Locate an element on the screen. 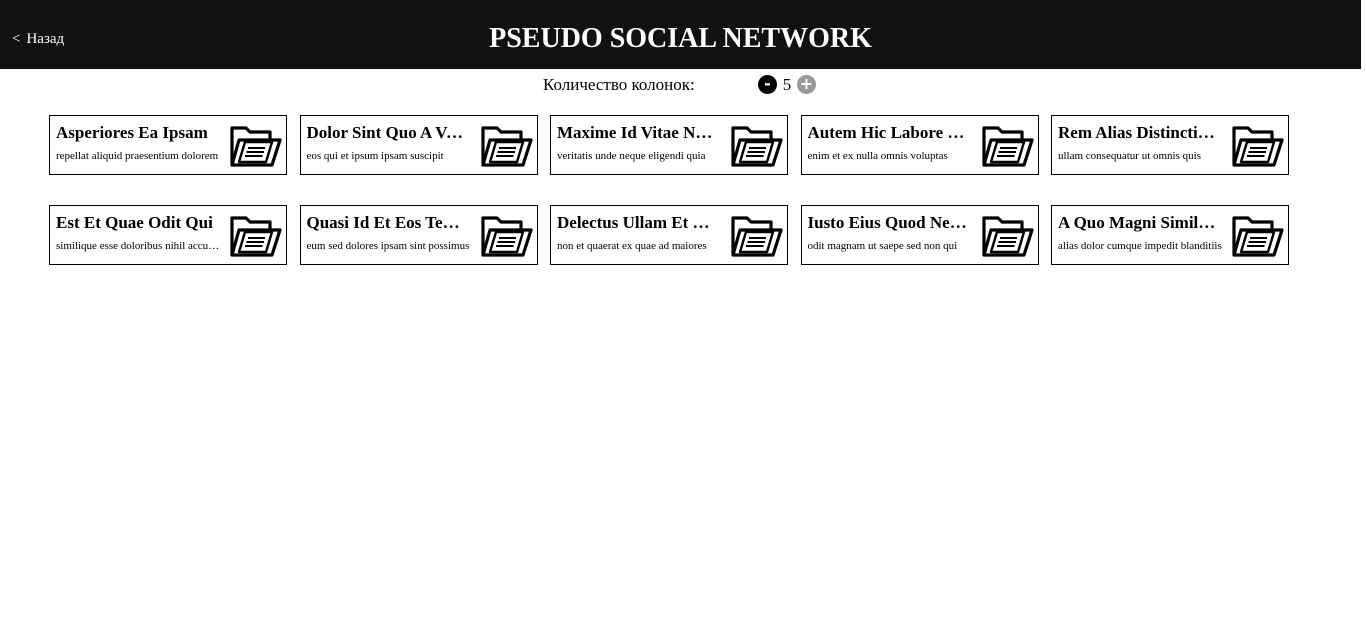 This screenshot has height=620, width=1366. album-title: Delectus Ullam Et Corporis is located at coordinates (637, 222).